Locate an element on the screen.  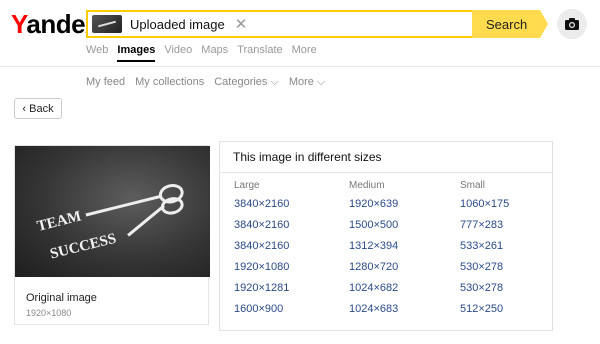
clear-icon: ✕ is located at coordinates (241, 24).